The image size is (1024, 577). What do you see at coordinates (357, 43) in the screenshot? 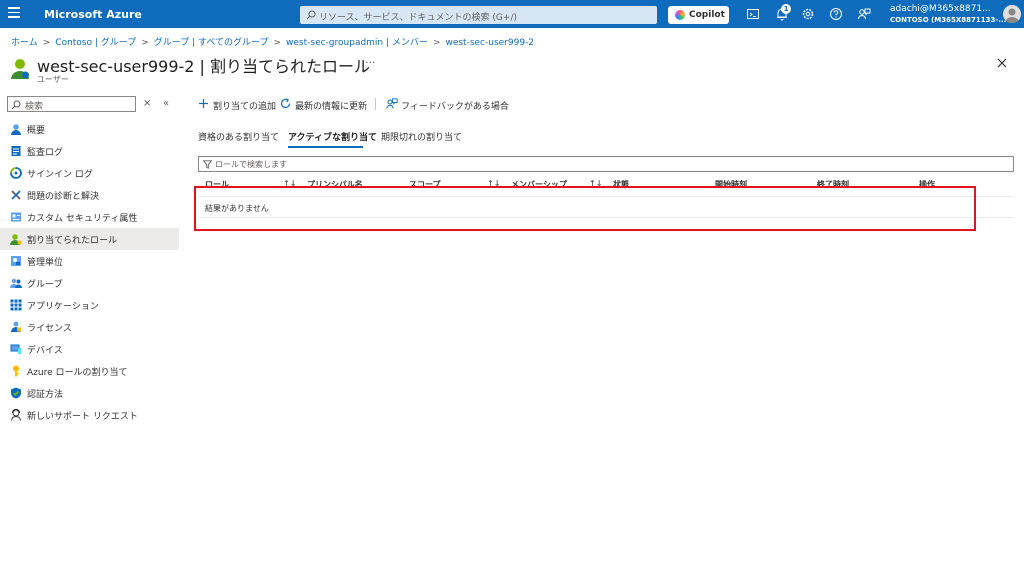
I see `breadcrumb-group-members: west-sec-groupadmin | メンバー` at bounding box center [357, 43].